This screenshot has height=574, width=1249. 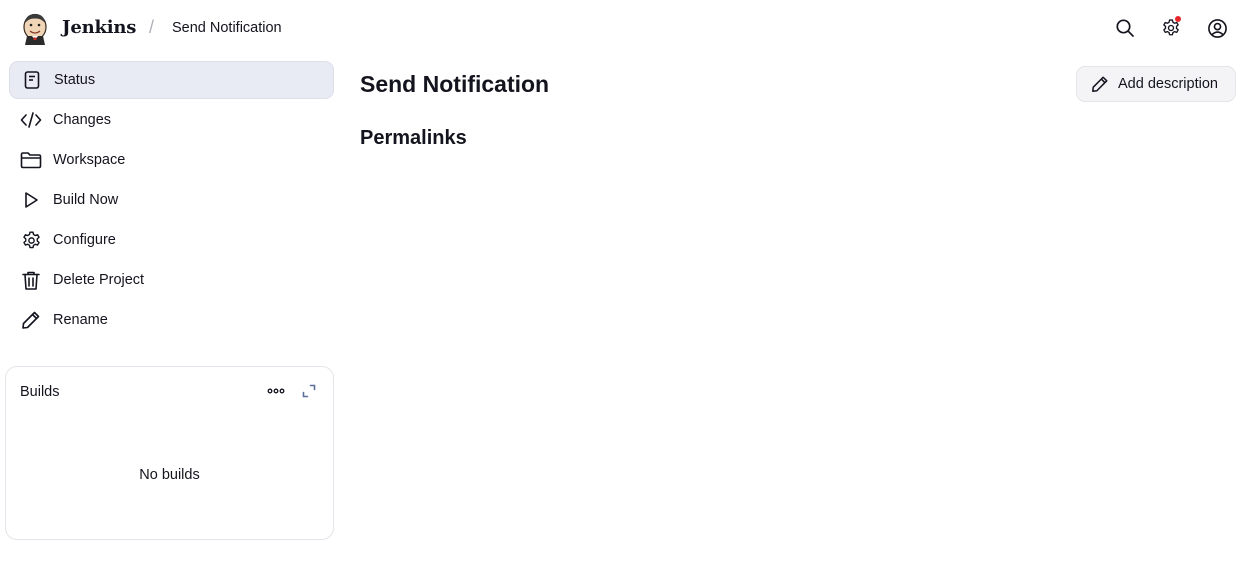 What do you see at coordinates (31, 200) in the screenshot?
I see `play-icon` at bounding box center [31, 200].